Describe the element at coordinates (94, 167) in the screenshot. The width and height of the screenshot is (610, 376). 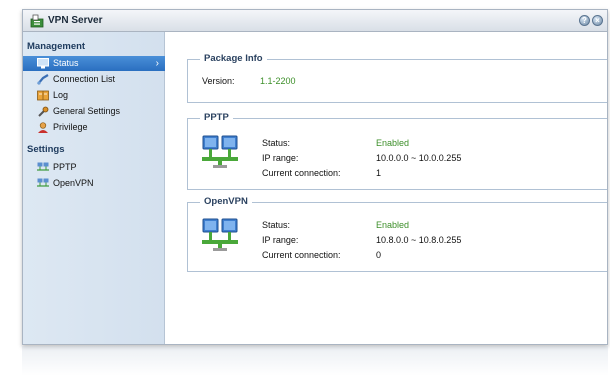
I see `sidebar-item-pptp: PPTP` at that location.